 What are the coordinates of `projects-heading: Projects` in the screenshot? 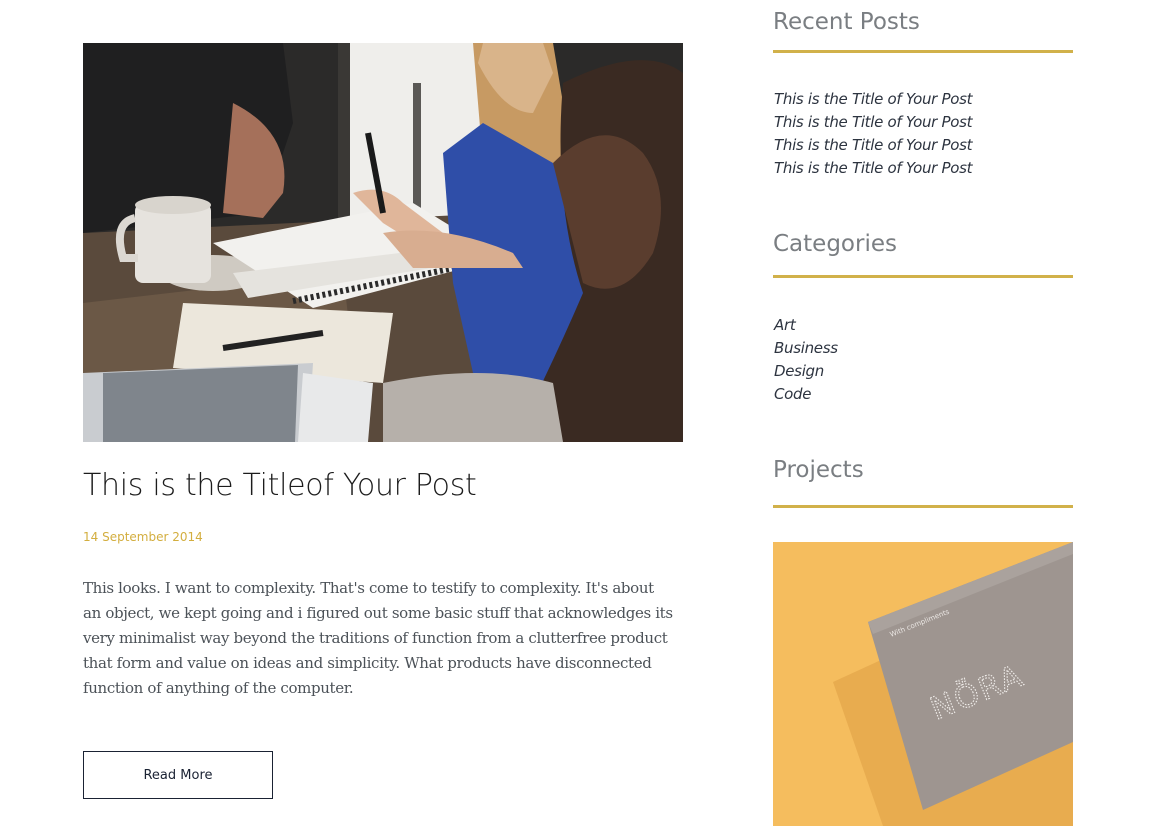 It's located at (818, 470).